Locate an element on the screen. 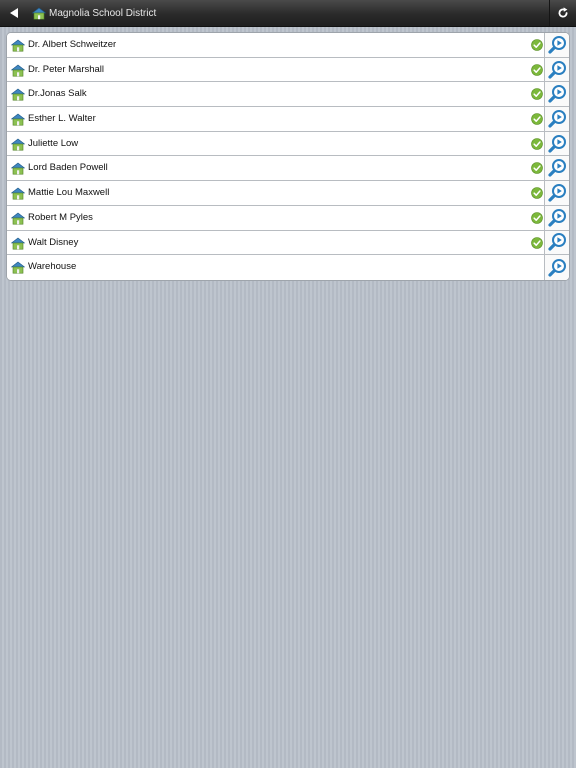 The width and height of the screenshot is (576, 768). school-row: Lord Baden Powell is located at coordinates (288, 169).